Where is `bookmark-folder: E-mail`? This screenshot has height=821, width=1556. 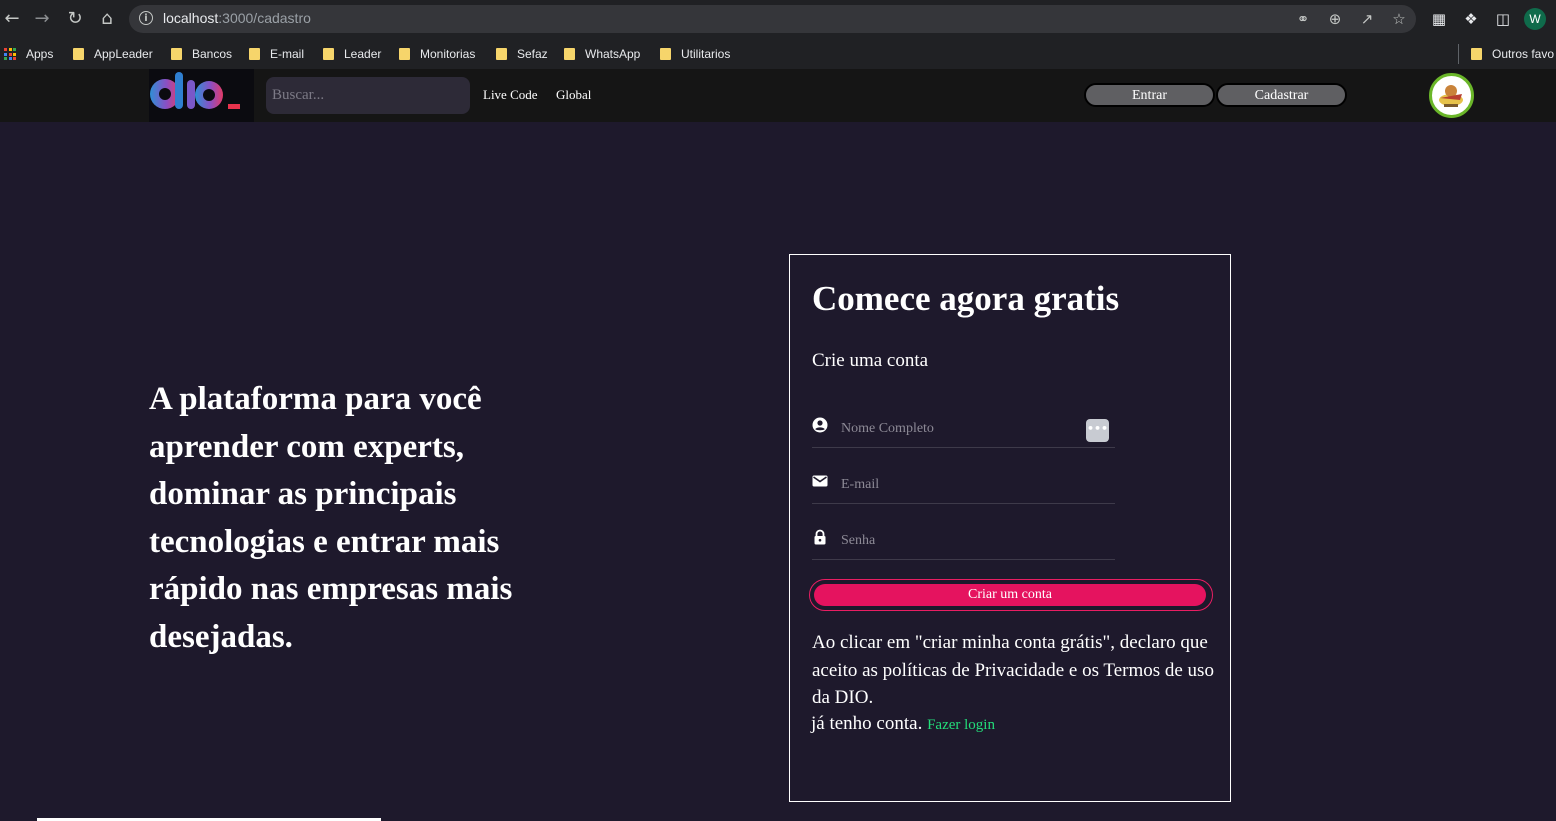
bookmark-folder: E-mail is located at coordinates (276, 54).